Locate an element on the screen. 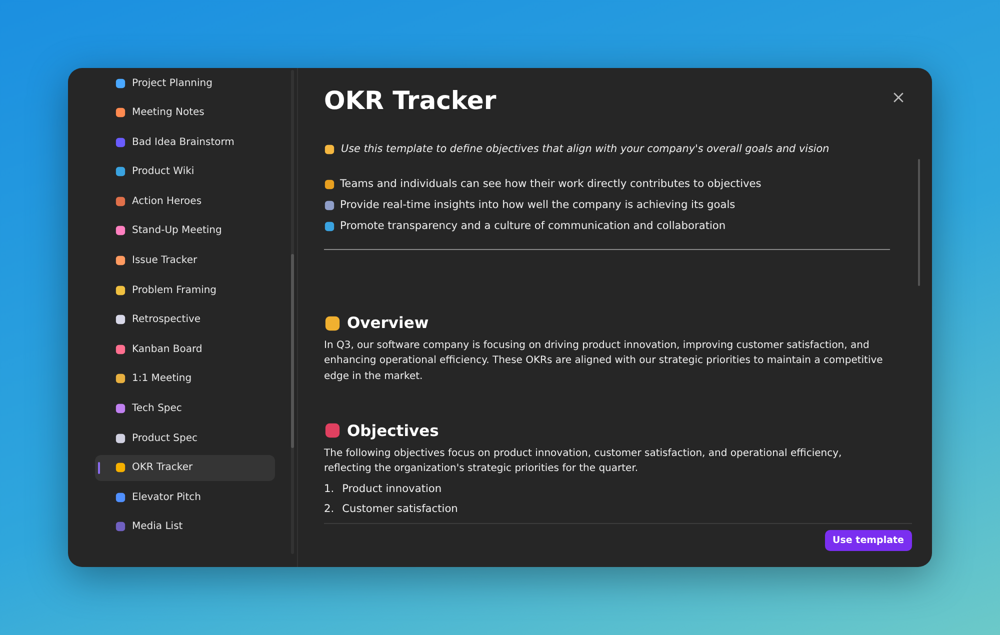  sidebar-item: Retrospective is located at coordinates (185, 319).